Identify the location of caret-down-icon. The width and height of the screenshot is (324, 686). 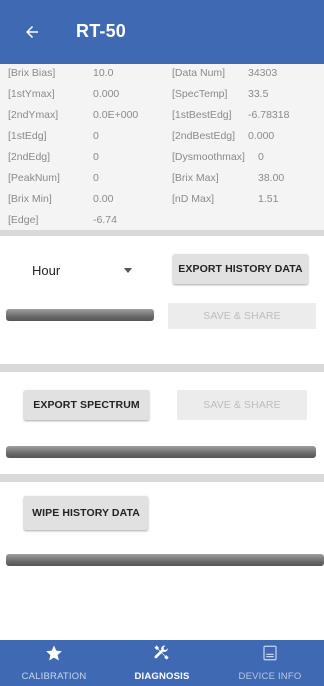
(128, 270).